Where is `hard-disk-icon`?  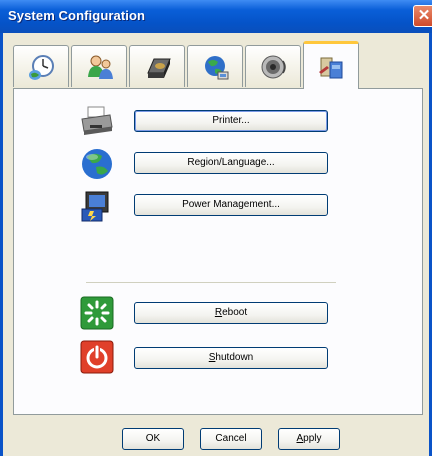 hard-disk-icon is located at coordinates (159, 68).